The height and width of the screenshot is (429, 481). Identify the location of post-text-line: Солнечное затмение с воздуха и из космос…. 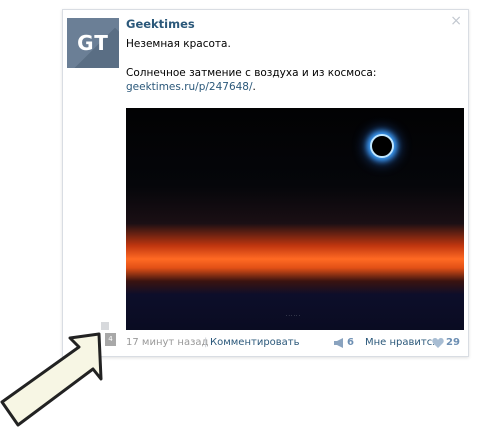
(251, 72).